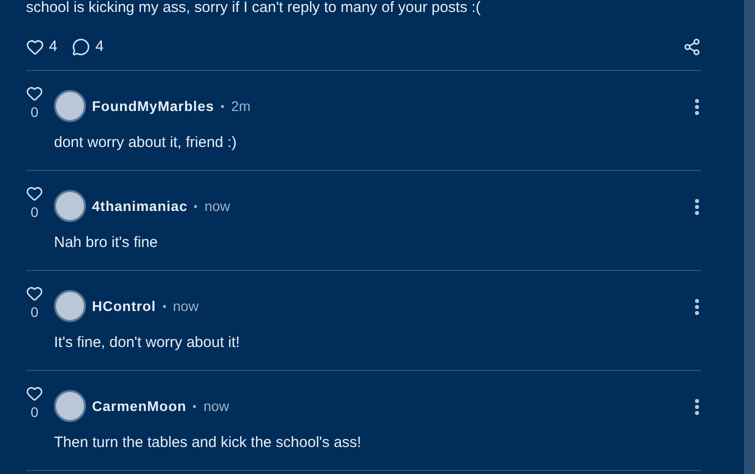  I want to click on comment-text: dont worry about it, friend :), so click(146, 143).